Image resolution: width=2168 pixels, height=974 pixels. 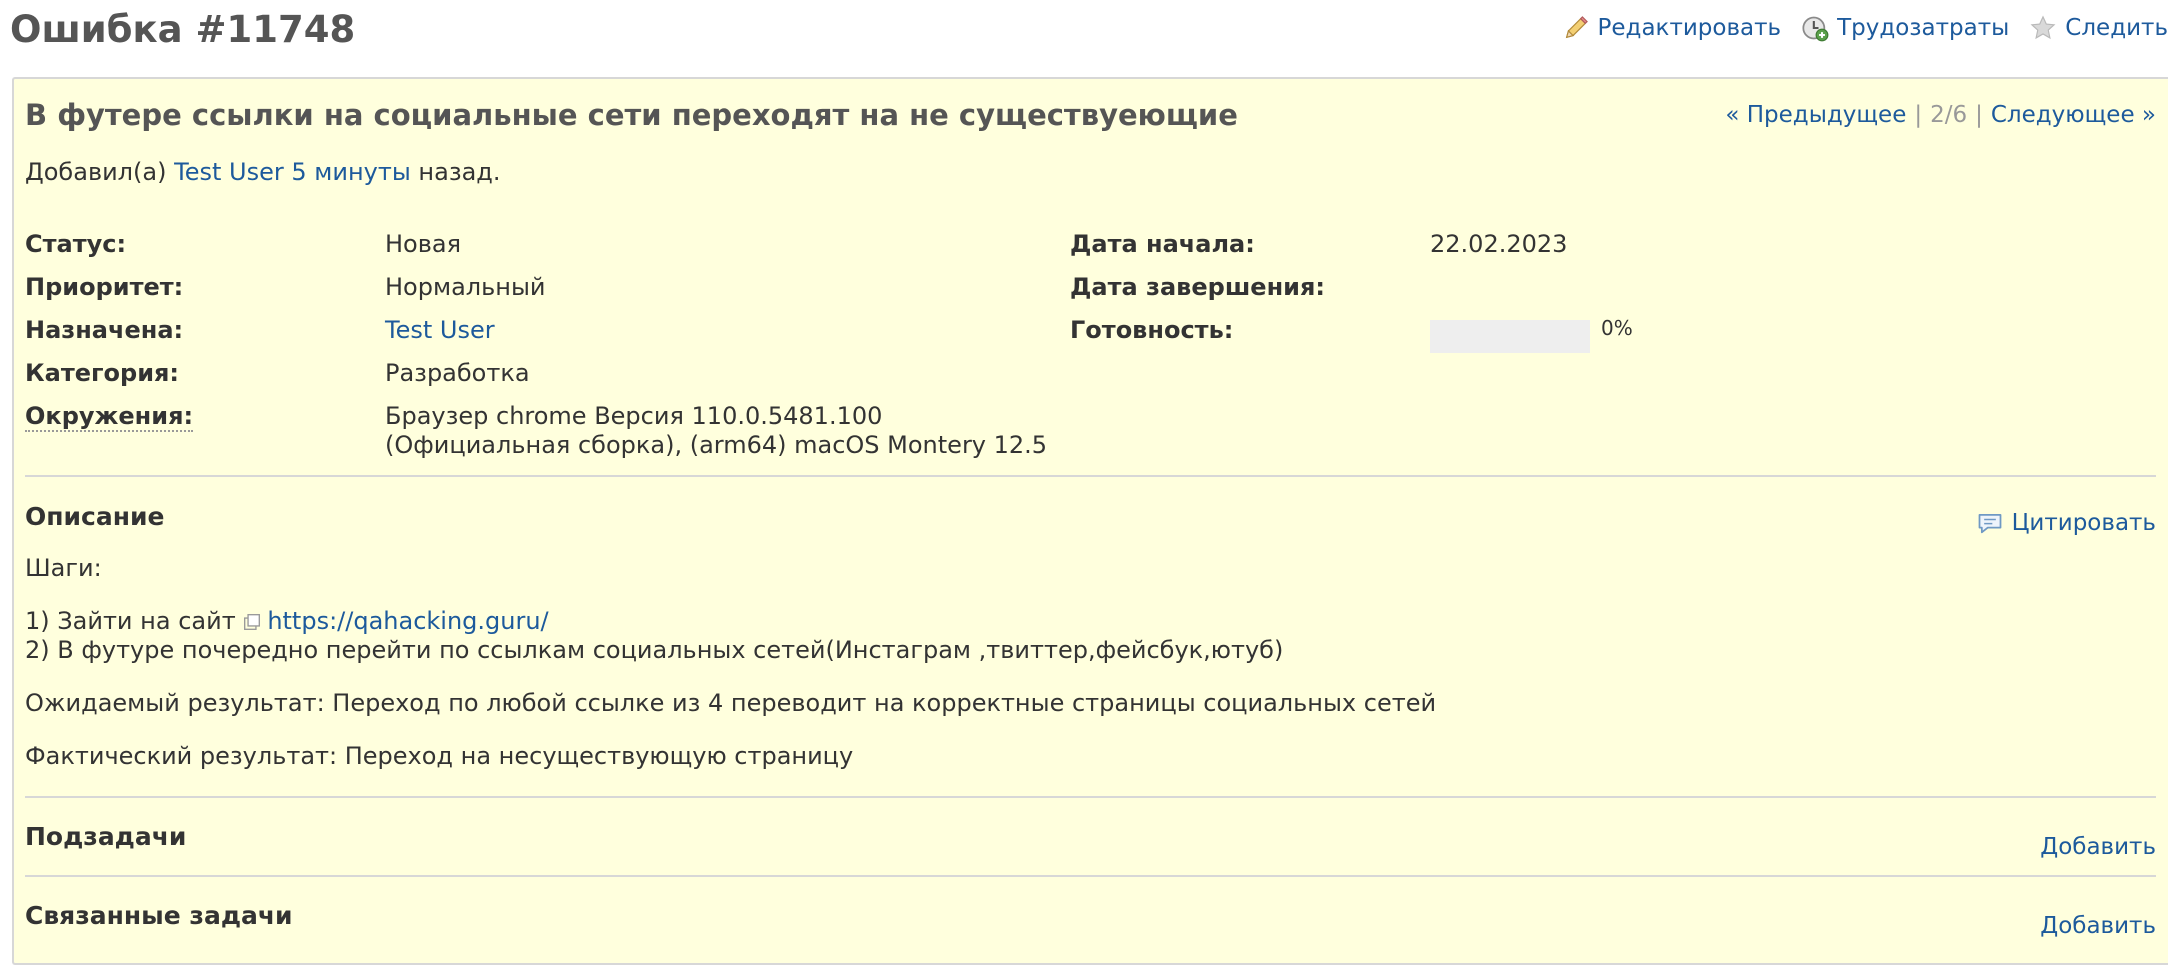 I want to click on watch-label: Следить, so click(x=2116, y=28).